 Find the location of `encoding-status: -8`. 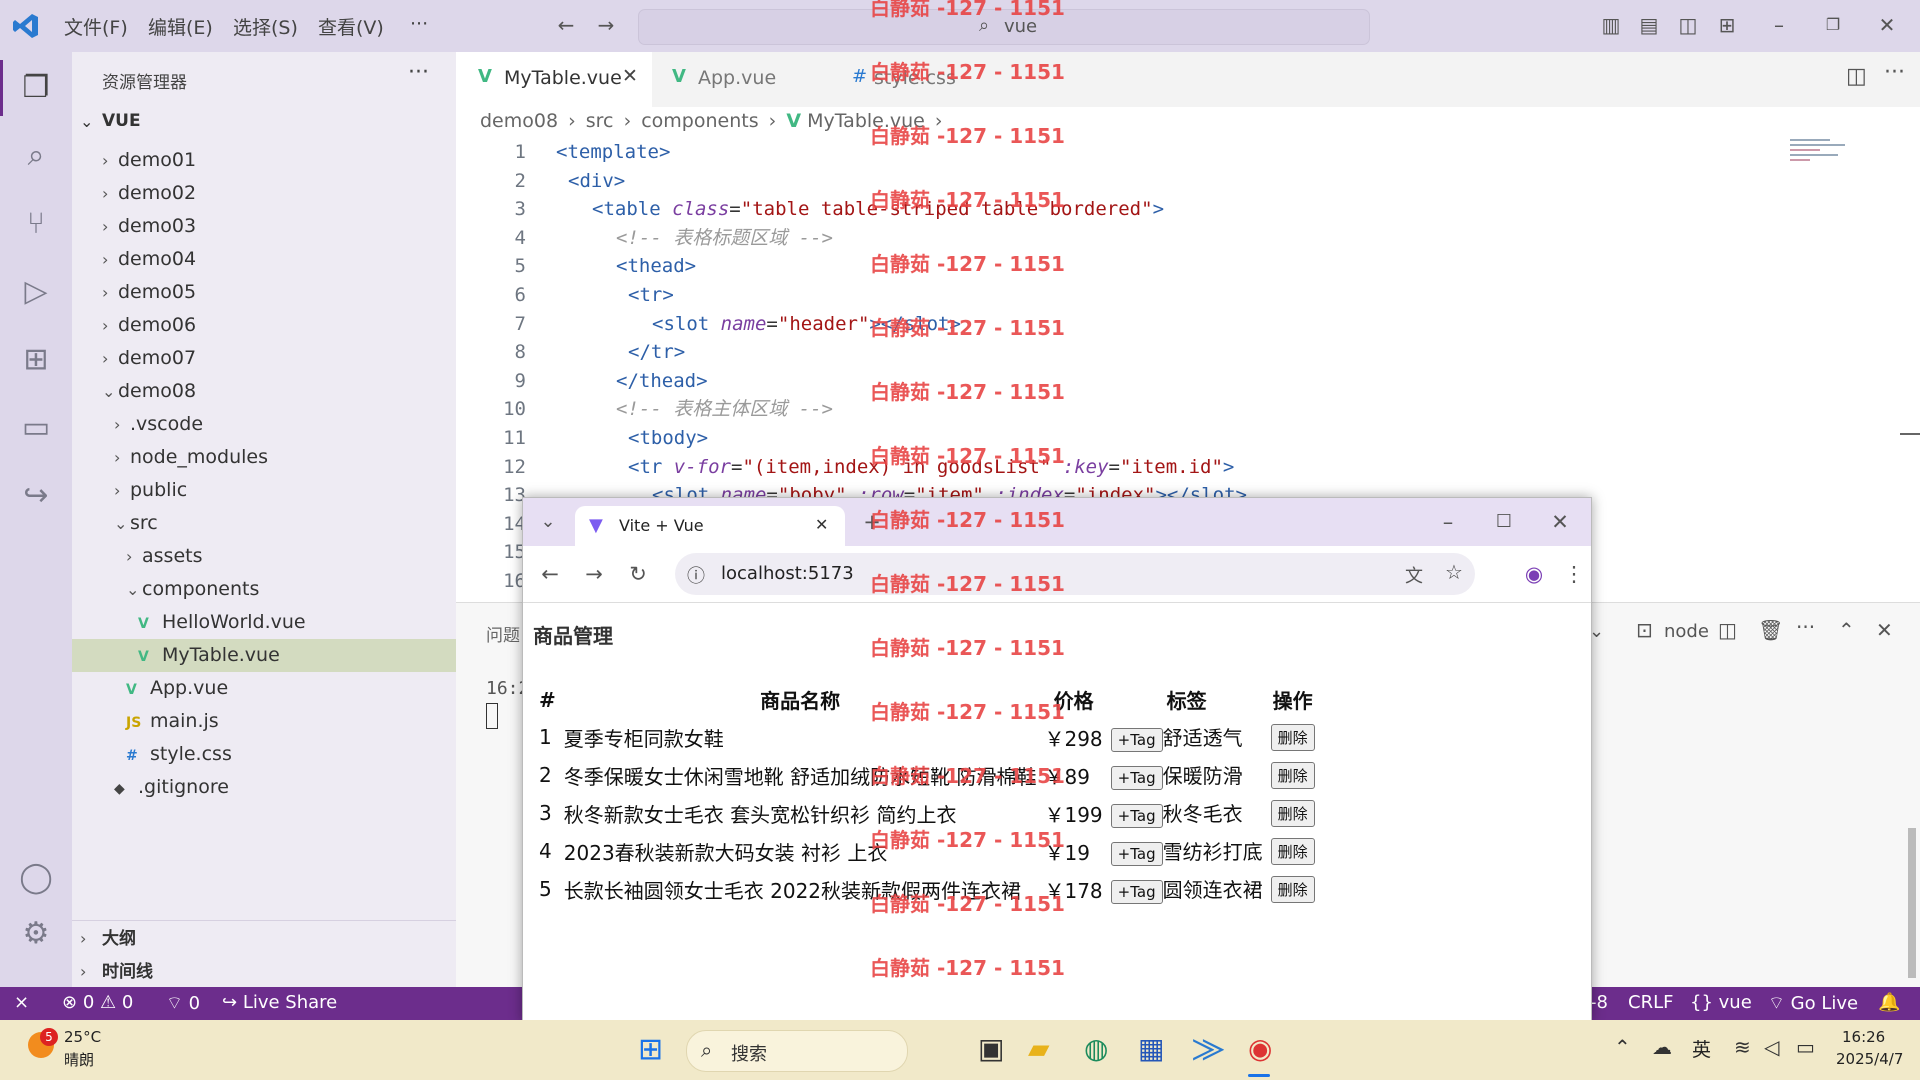

encoding-status: -8 is located at coordinates (1599, 1002).